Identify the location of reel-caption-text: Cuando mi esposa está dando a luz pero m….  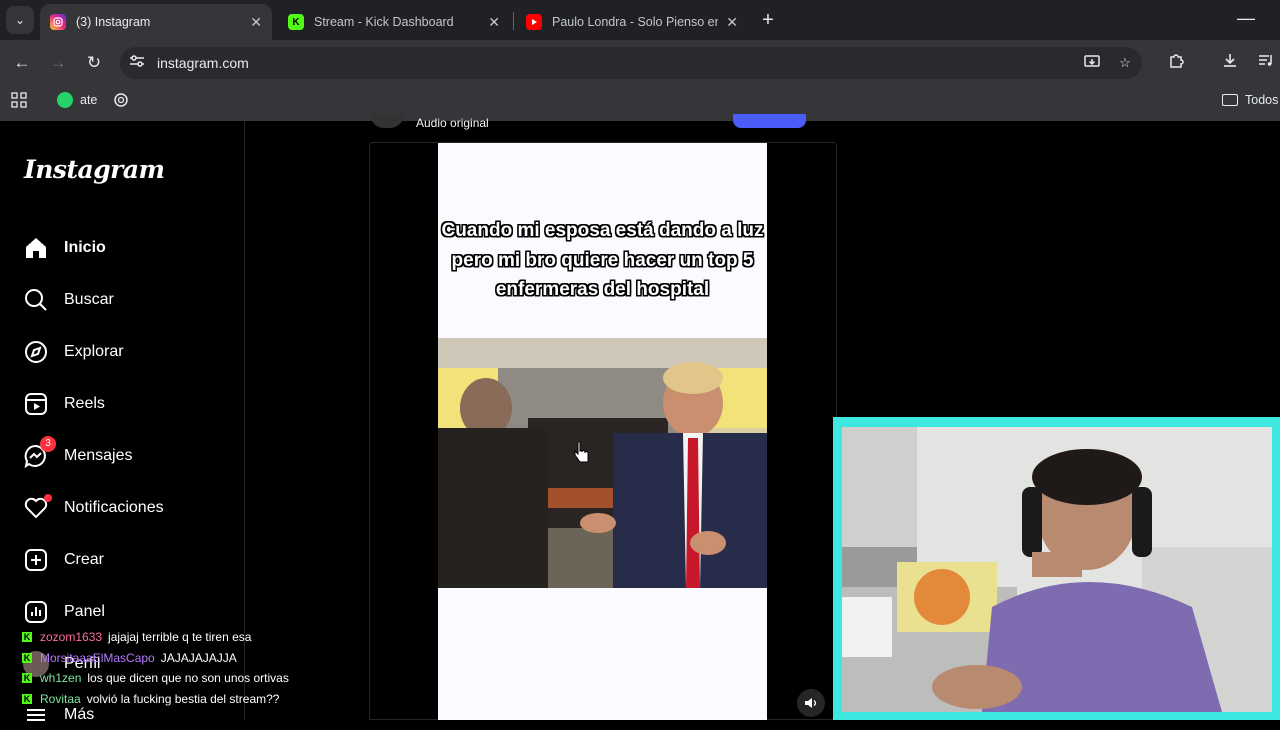
(602, 260).